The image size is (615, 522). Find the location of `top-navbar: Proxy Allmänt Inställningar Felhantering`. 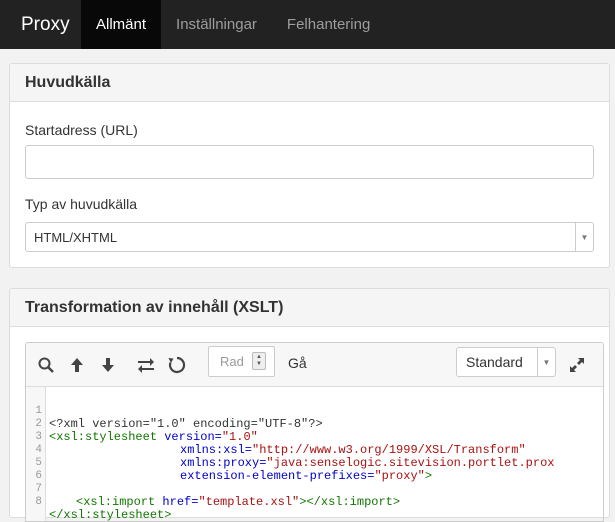

top-navbar: Proxy Allmänt Inställningar Felhantering is located at coordinates (307, 24).